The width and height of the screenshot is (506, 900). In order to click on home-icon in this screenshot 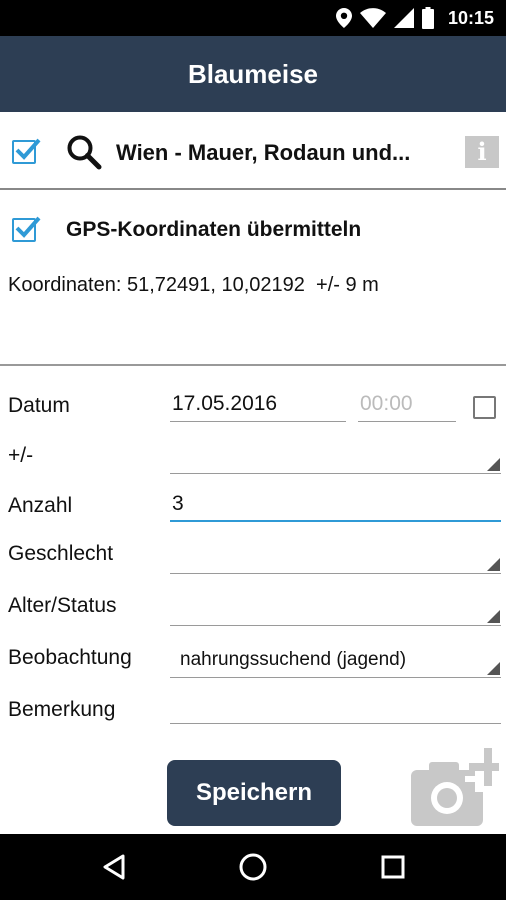, I will do `click(253, 867)`.